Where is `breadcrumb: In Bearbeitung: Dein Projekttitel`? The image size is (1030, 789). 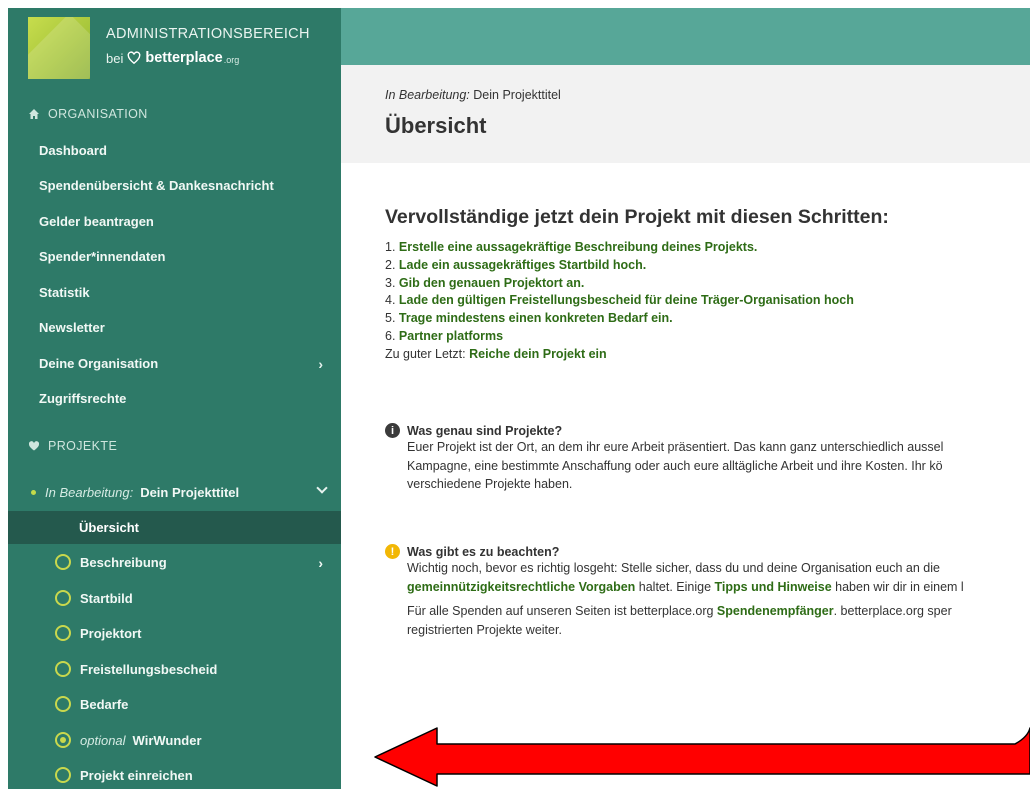 breadcrumb: In Bearbeitung: Dein Projekttitel is located at coordinates (473, 95).